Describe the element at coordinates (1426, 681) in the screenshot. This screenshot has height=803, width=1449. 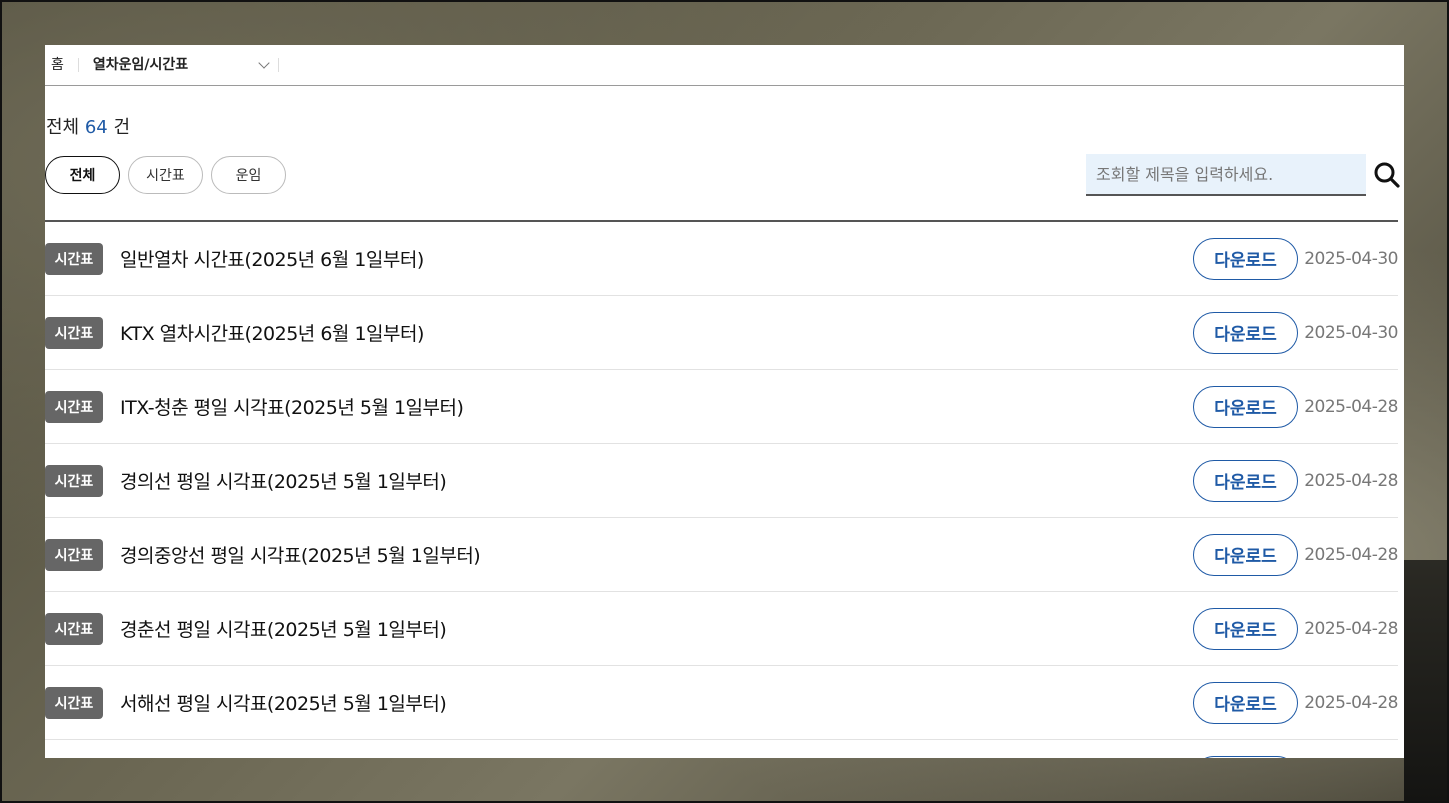
I see `desktop-background-shadow` at that location.